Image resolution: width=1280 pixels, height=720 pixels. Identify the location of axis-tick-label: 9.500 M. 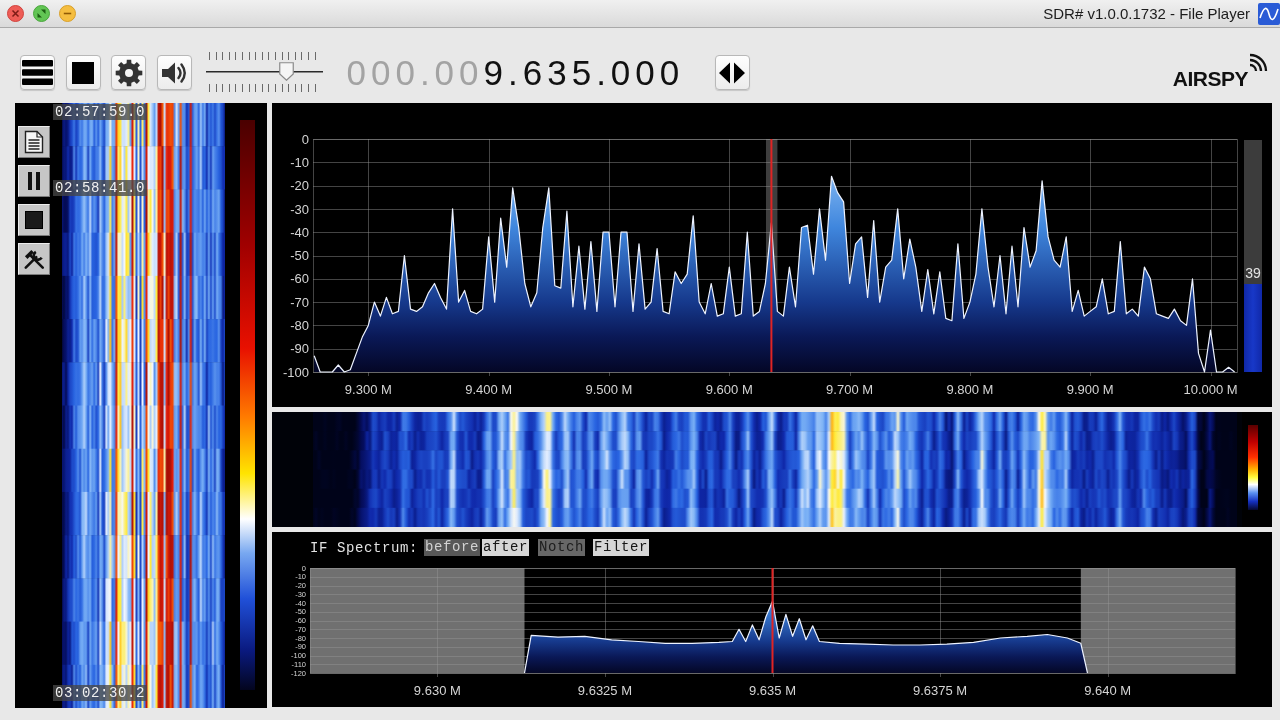
(609, 389).